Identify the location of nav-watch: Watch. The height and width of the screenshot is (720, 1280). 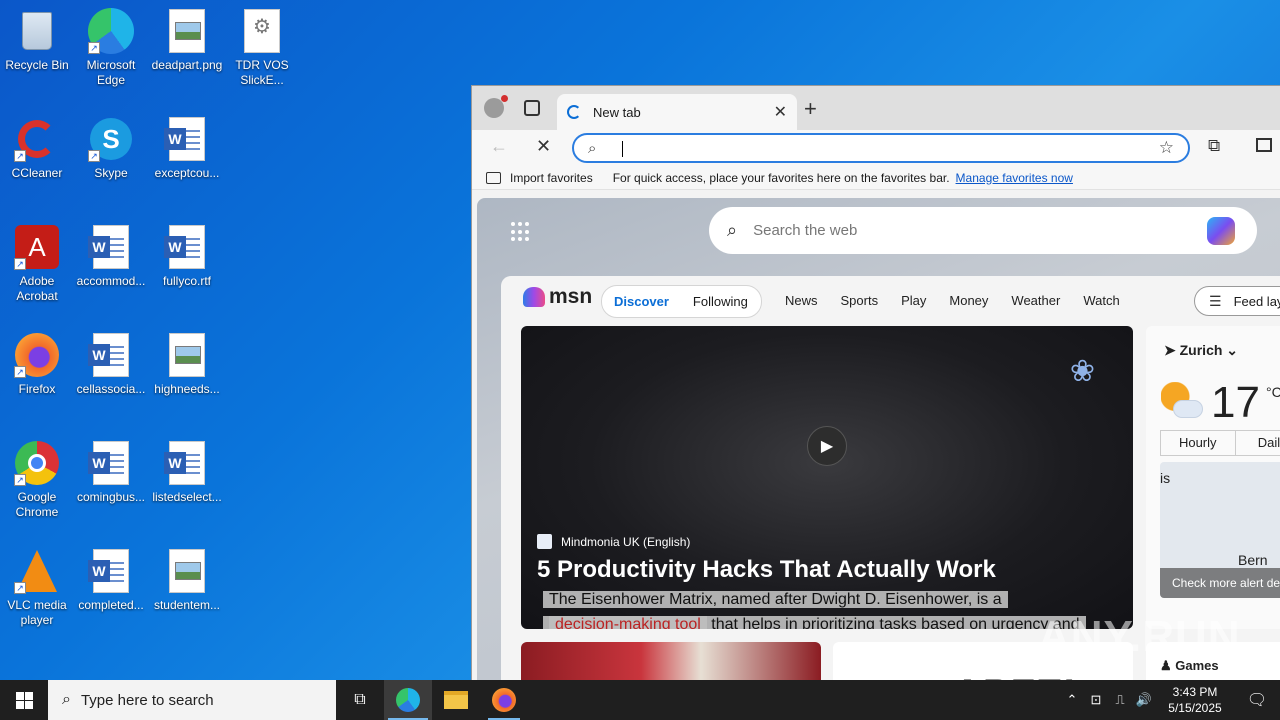
(1101, 300).